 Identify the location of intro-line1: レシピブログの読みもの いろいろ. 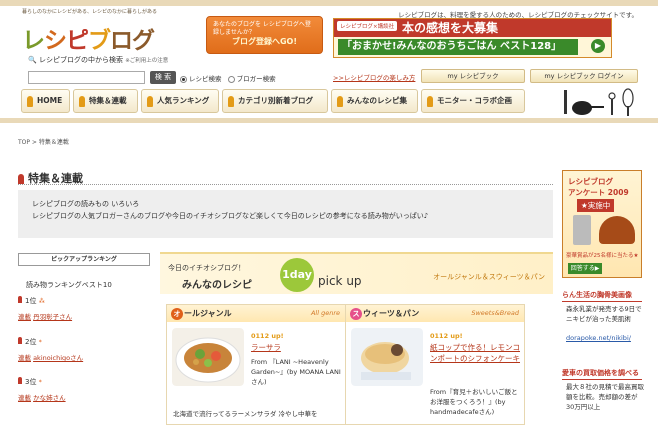
(86, 204).